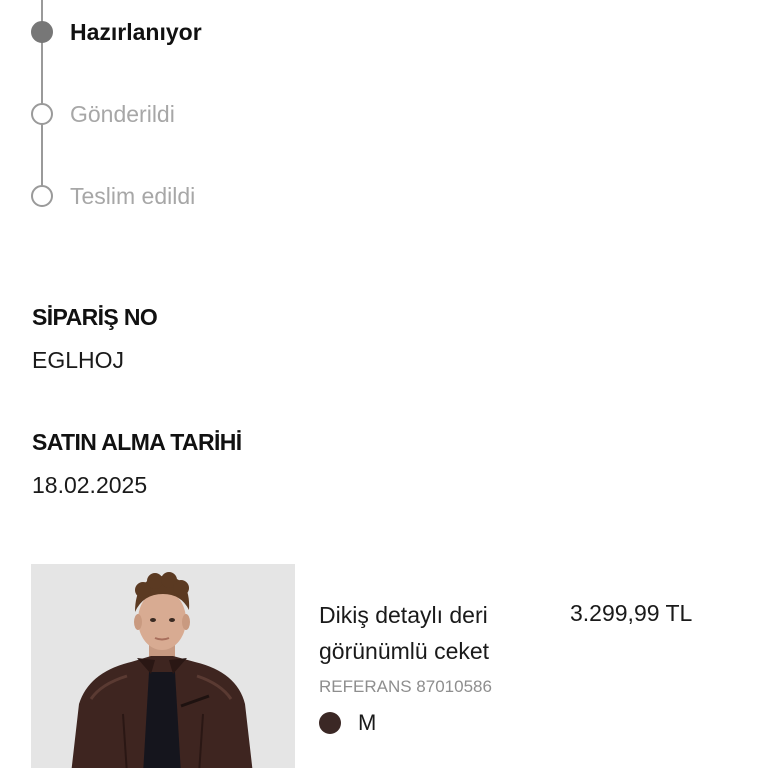  I want to click on order-number-value: EGLHOJ, so click(78, 360).